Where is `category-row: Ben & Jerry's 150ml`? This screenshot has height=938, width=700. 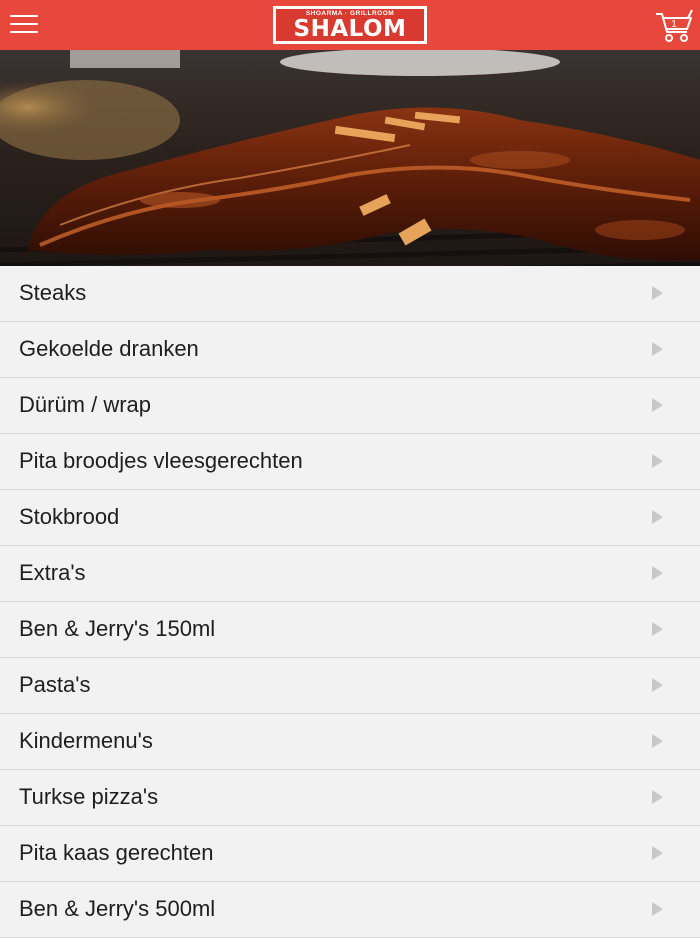 category-row: Ben & Jerry's 150ml is located at coordinates (350, 630).